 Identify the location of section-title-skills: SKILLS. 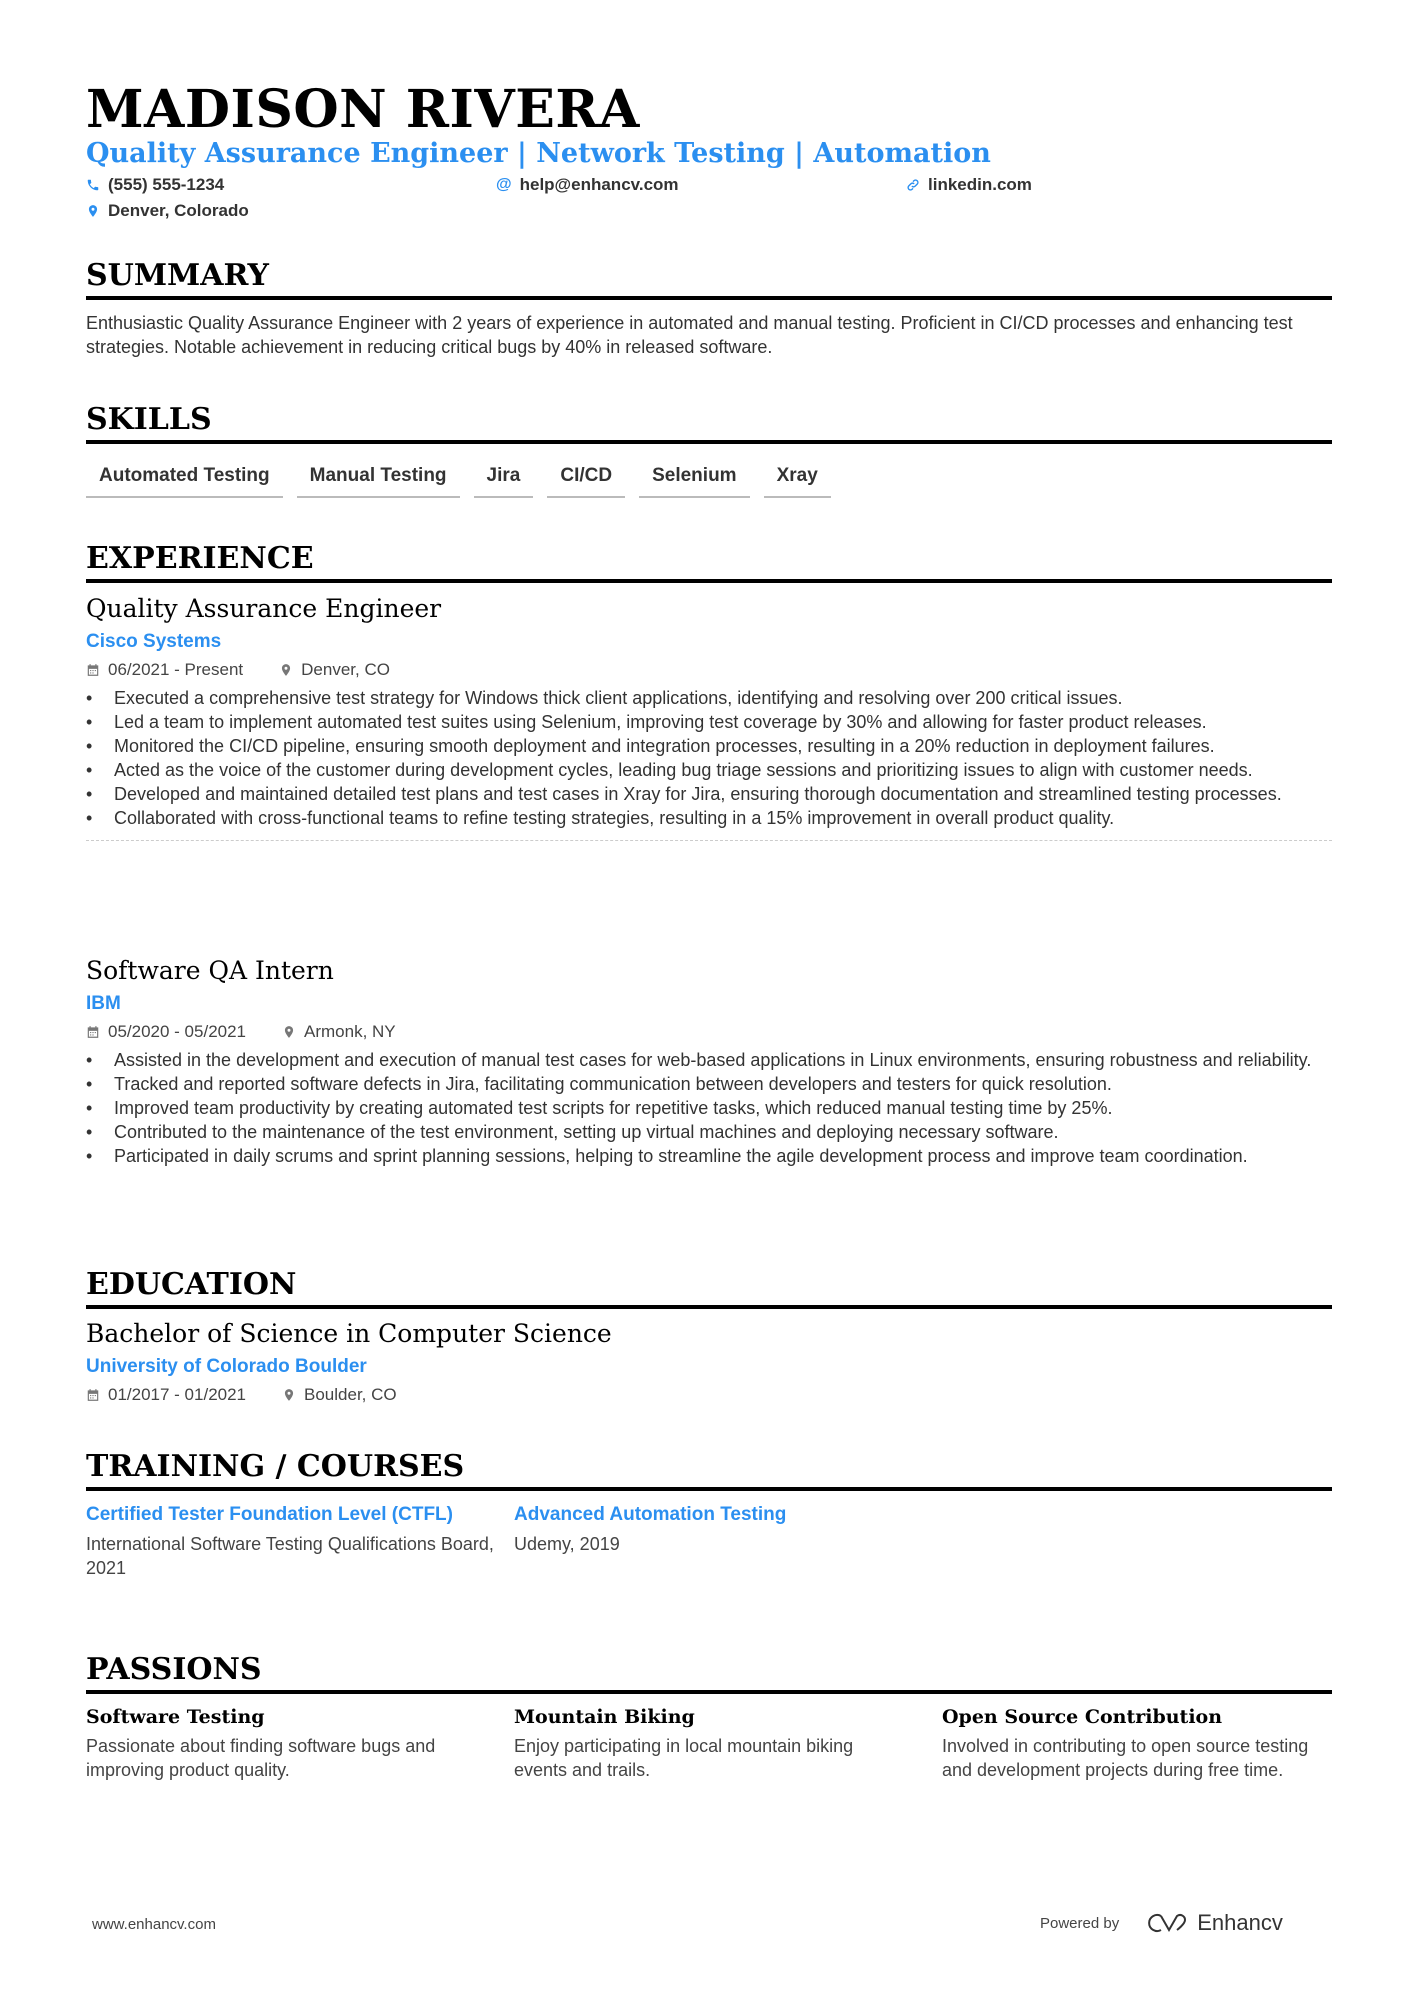
(709, 422).